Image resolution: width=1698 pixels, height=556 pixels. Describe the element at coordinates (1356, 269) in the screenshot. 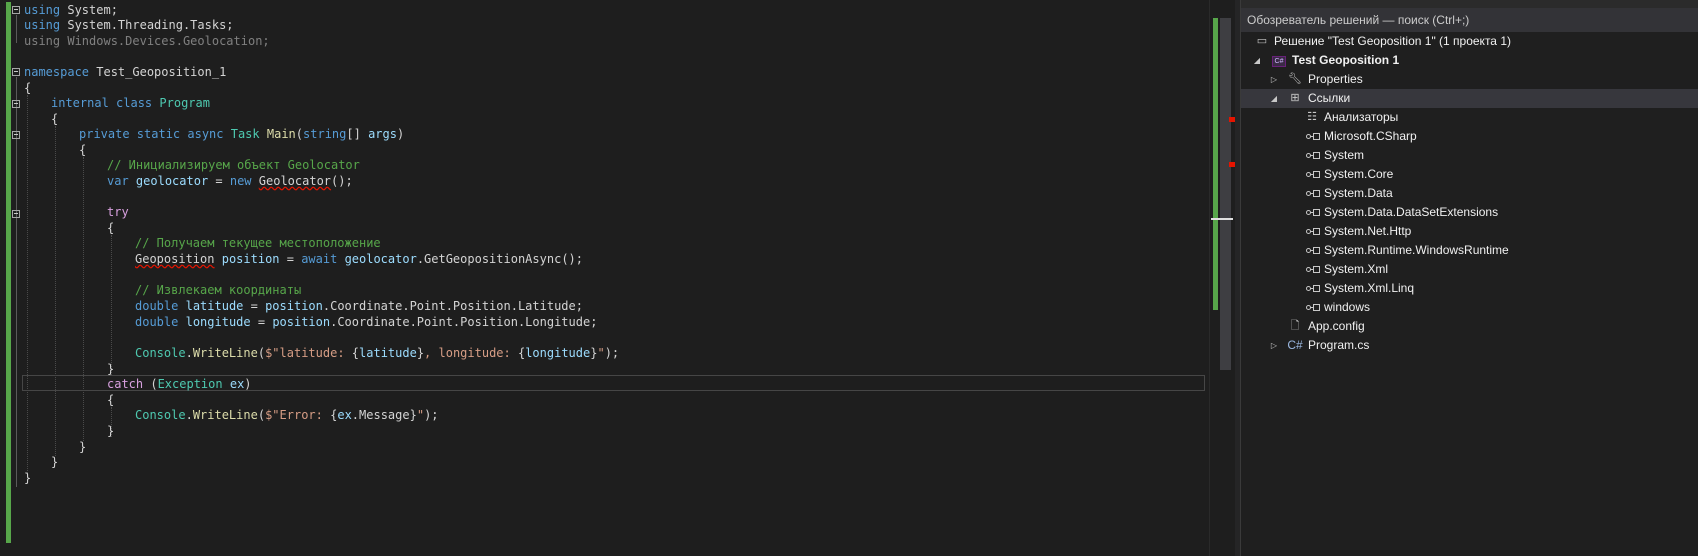

I see `tree-item-label: System.Xml` at that location.